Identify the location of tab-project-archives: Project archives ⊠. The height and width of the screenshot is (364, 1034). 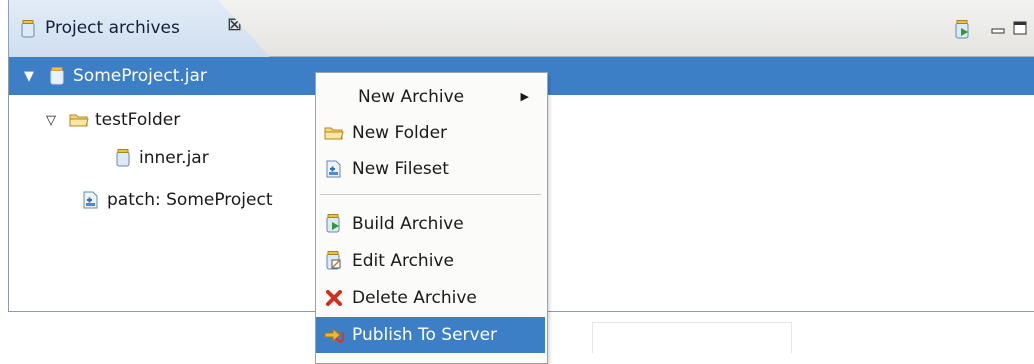
(139, 28).